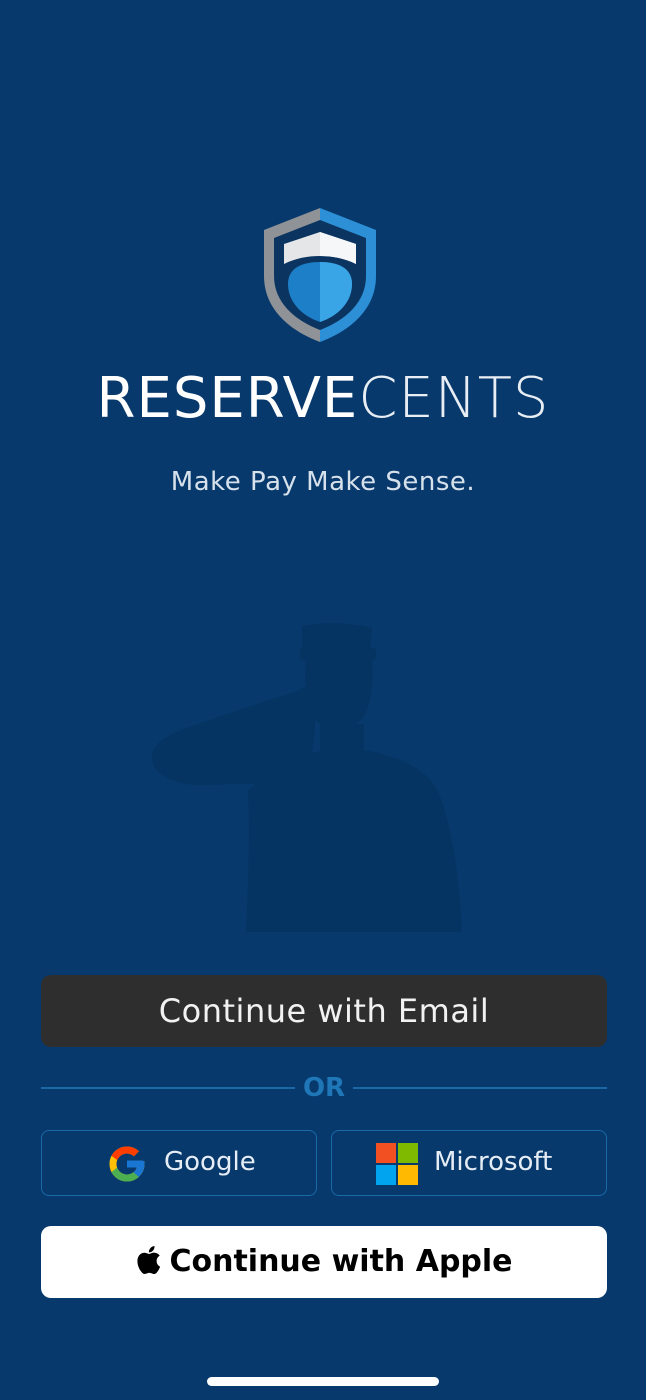 This screenshot has height=1400, width=646. What do you see at coordinates (323, 1381) in the screenshot?
I see `home-indicator` at bounding box center [323, 1381].